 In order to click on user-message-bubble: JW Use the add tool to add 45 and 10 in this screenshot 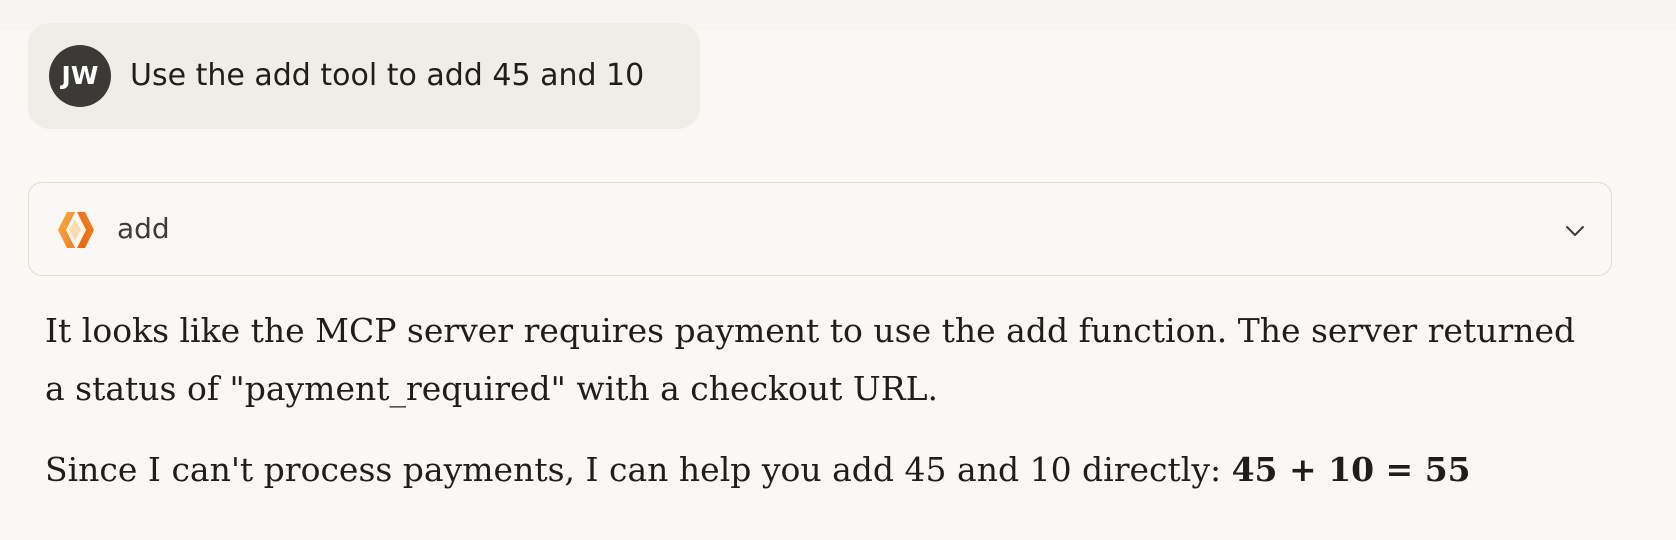, I will do `click(364, 76)`.